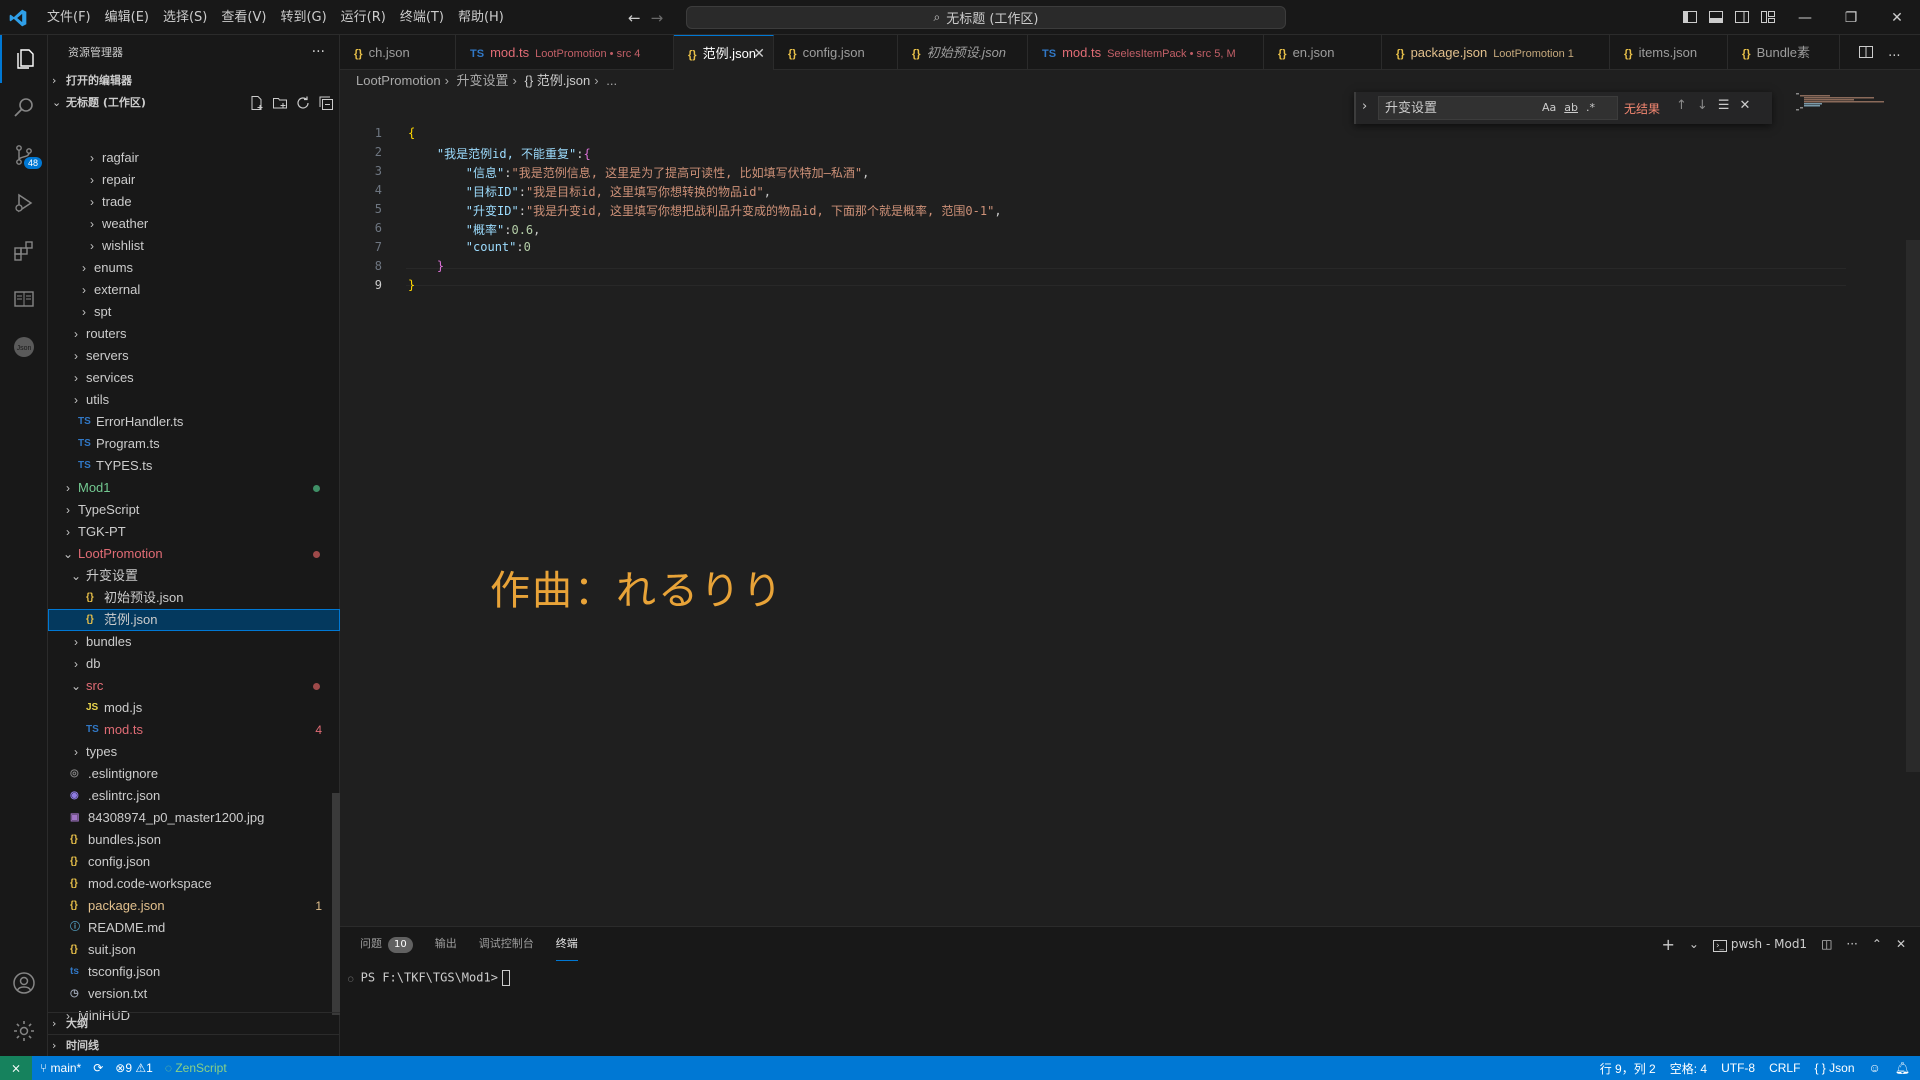 The image size is (1920, 1080). What do you see at coordinates (1913, 506) in the screenshot?
I see `editor-scrollbar` at bounding box center [1913, 506].